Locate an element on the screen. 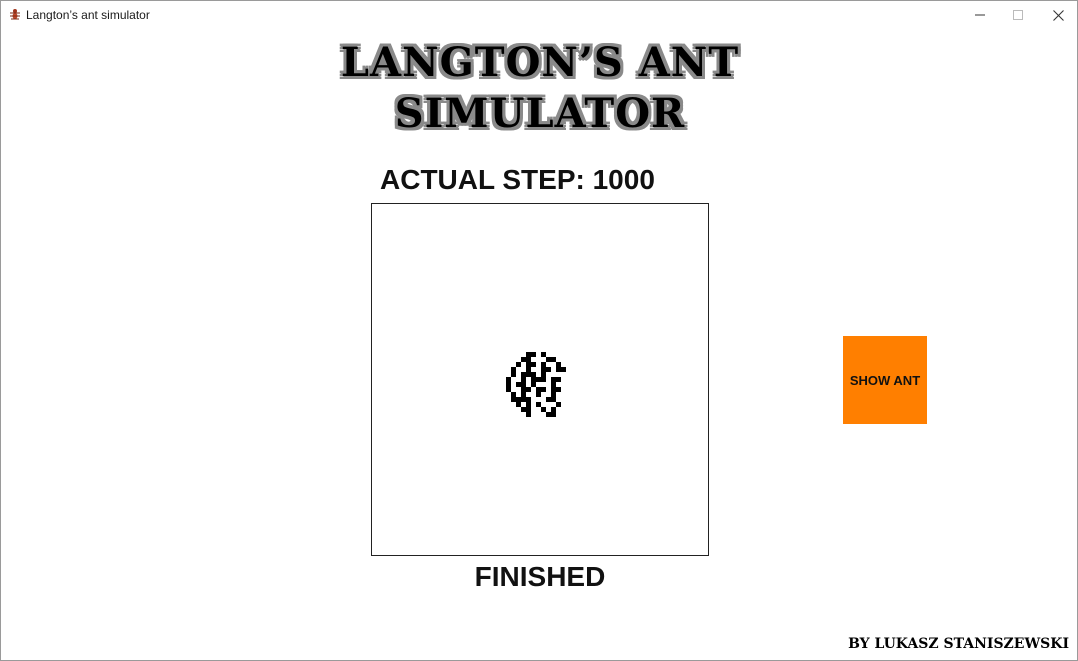 Image resolution: width=1078 pixels, height=661 pixels. close-icon is located at coordinates (1058, 15).